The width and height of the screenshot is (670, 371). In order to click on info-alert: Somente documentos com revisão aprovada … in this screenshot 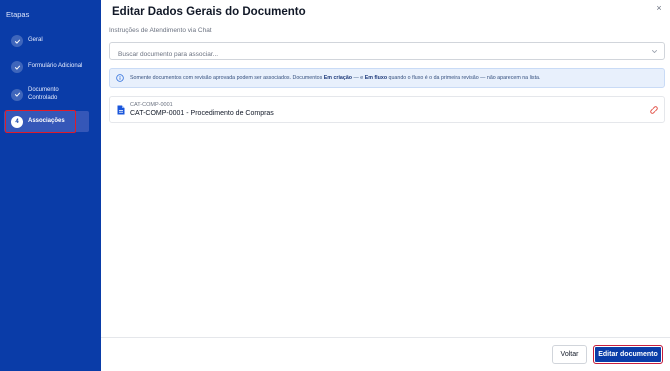, I will do `click(387, 78)`.